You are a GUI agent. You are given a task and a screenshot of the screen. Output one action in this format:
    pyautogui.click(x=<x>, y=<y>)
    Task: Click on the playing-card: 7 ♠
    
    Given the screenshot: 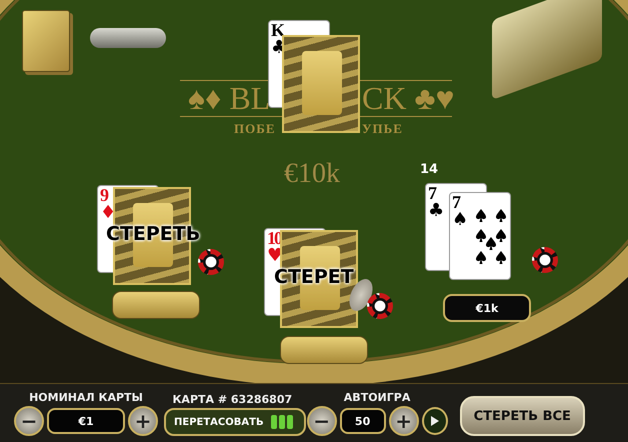 What is the action you would take?
    pyautogui.click(x=480, y=236)
    